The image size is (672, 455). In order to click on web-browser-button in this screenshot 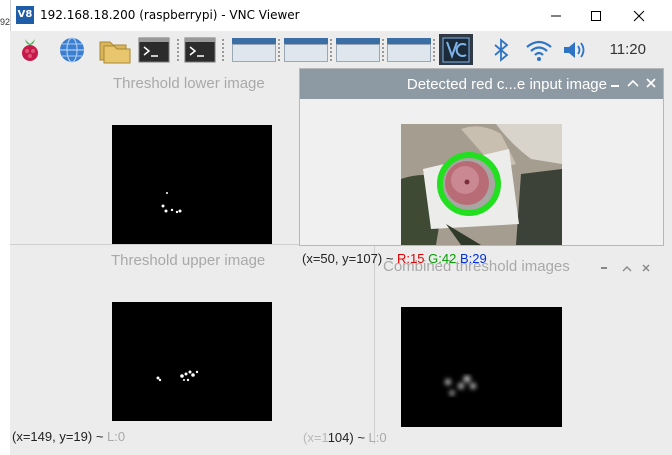, I will do `click(72, 49)`.